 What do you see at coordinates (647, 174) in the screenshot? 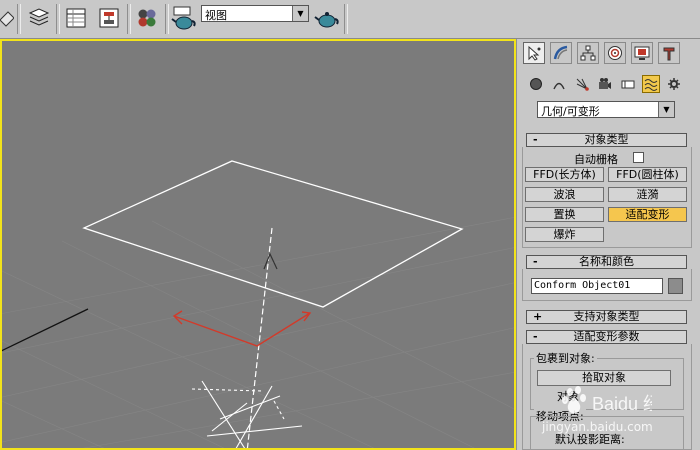
I see `ffd-cylinder-button: FFD(圆柱体)` at bounding box center [647, 174].